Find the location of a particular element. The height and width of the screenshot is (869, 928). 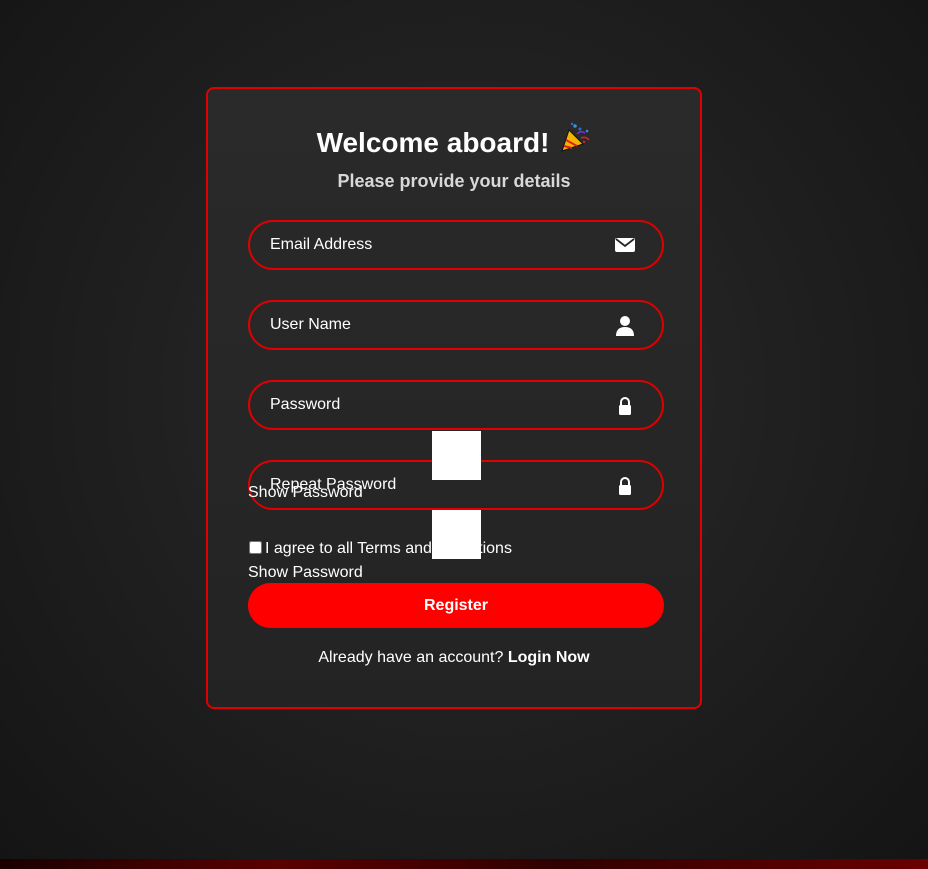

bottom-decoration is located at coordinates (464, 864).